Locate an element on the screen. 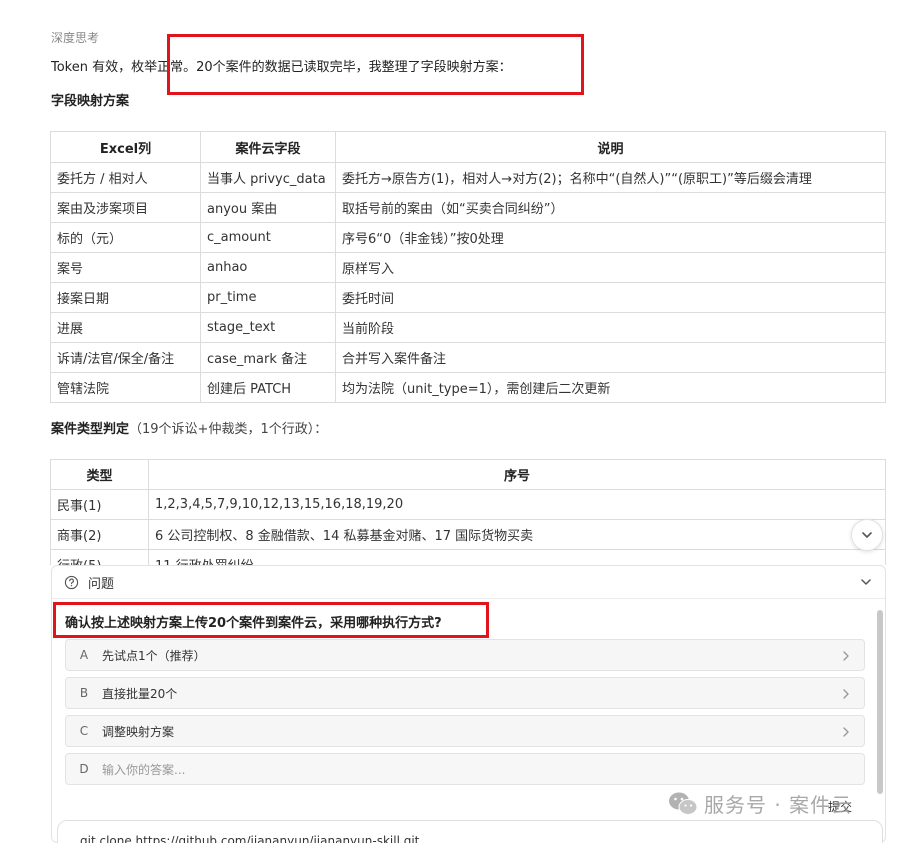  question-panel-header: 问题 is located at coordinates (468, 582).